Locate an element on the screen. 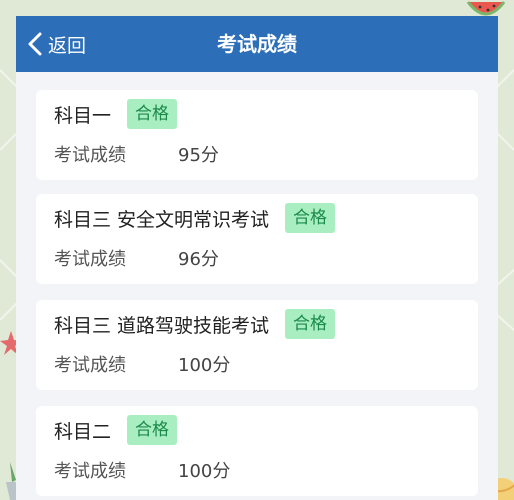 The height and width of the screenshot is (500, 514). card-title-row: 科目二 合格 is located at coordinates (116, 430).